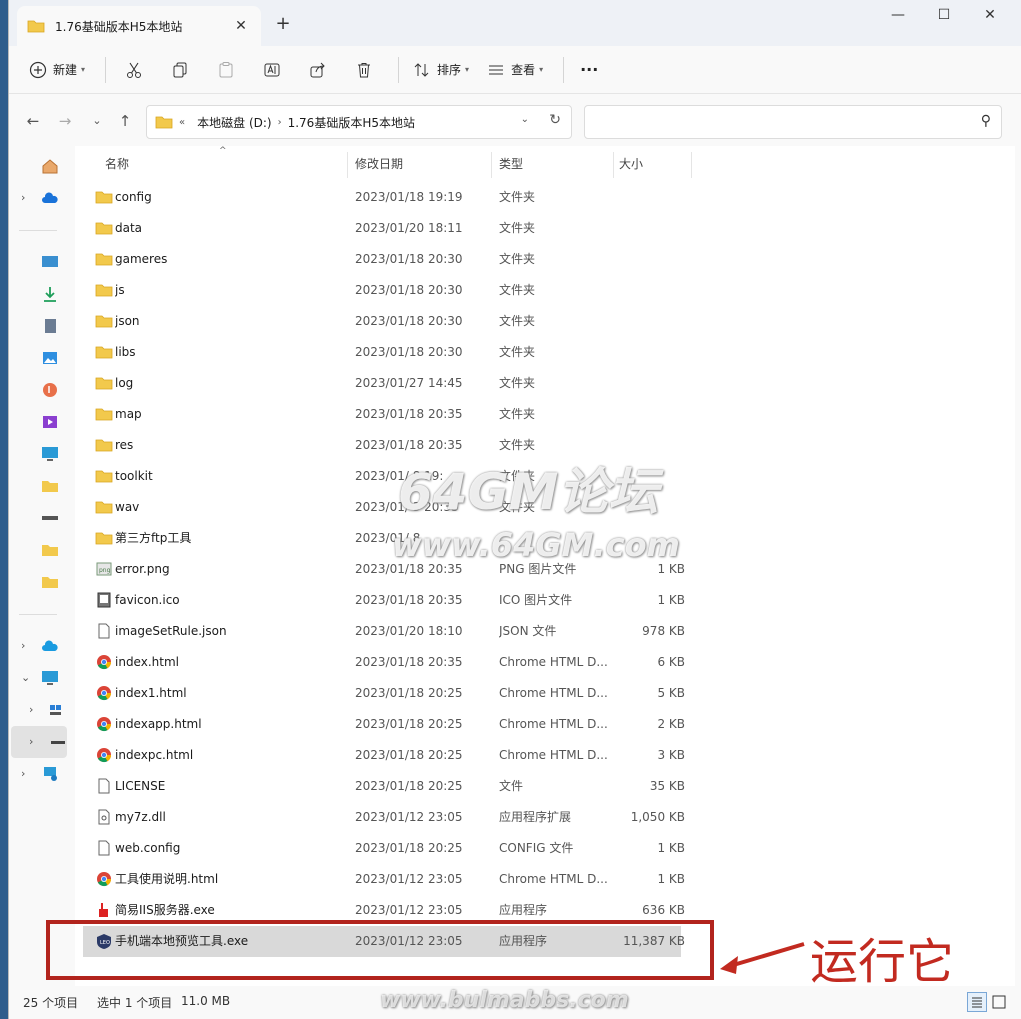 This screenshot has height=1019, width=1021. I want to click on nav-onedrive: ›, so click(38, 199).